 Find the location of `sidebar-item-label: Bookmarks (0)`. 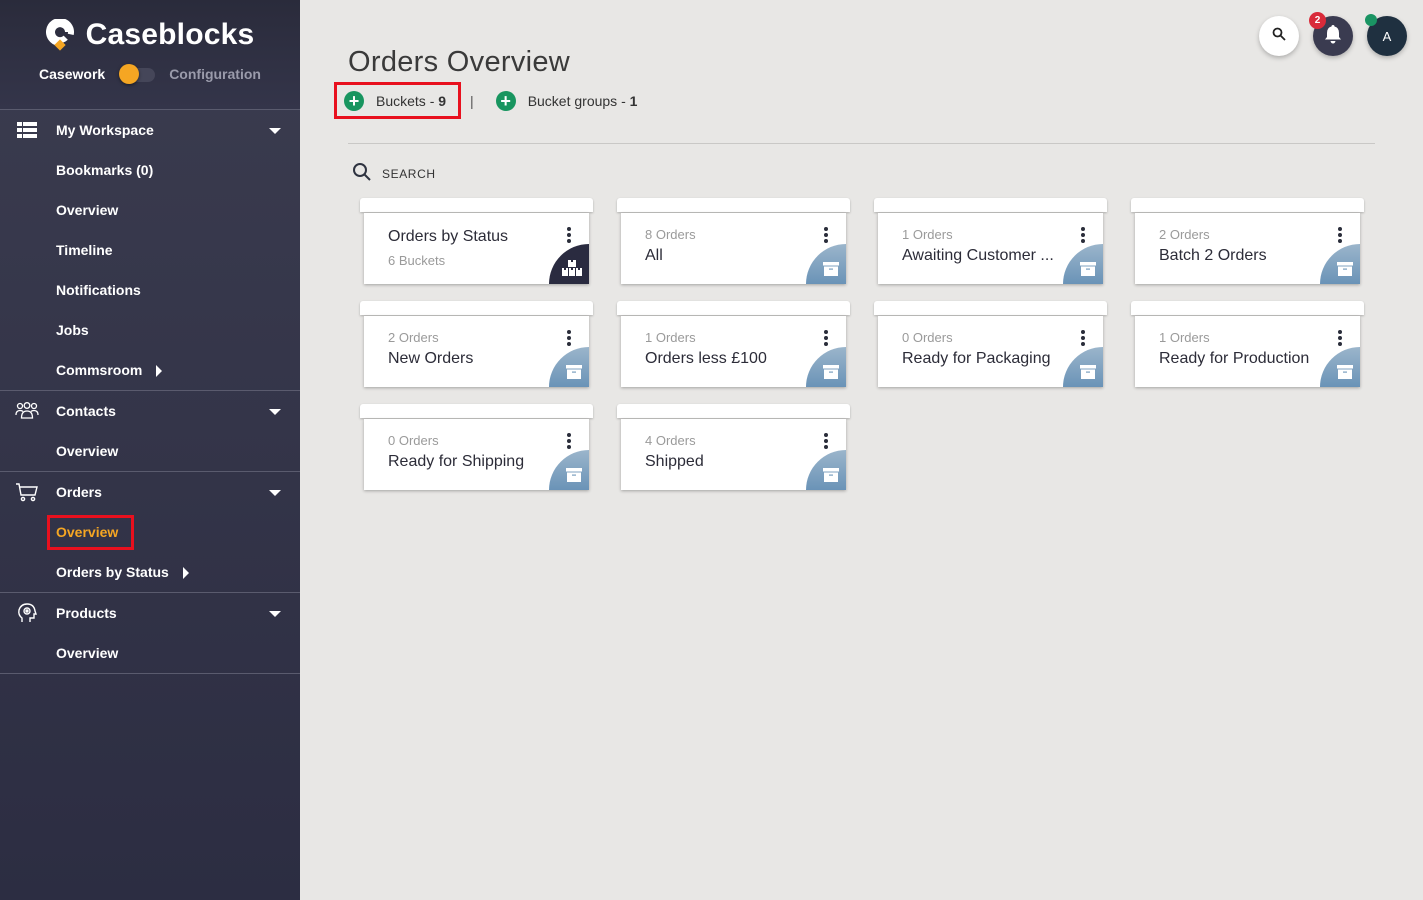

sidebar-item-label: Bookmarks (0) is located at coordinates (105, 170).